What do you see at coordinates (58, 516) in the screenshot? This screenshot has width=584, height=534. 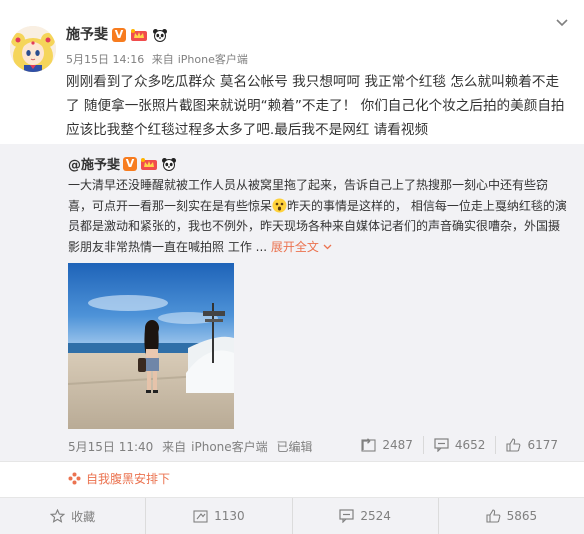 I see `star-icon` at bounding box center [58, 516].